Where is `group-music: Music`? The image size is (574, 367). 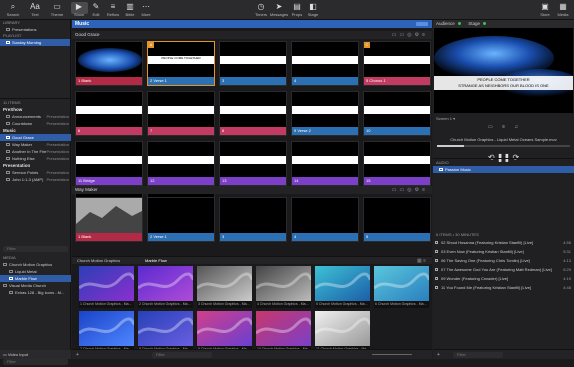
group-music: Music is located at coordinates (35, 130).